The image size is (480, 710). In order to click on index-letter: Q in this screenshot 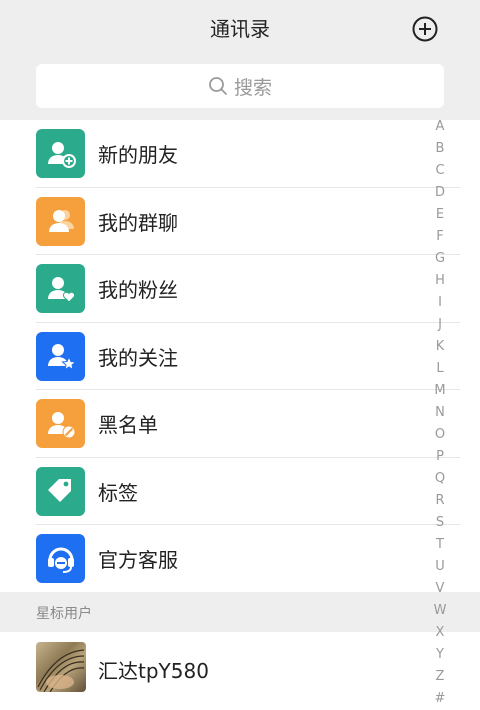, I will do `click(440, 479)`.